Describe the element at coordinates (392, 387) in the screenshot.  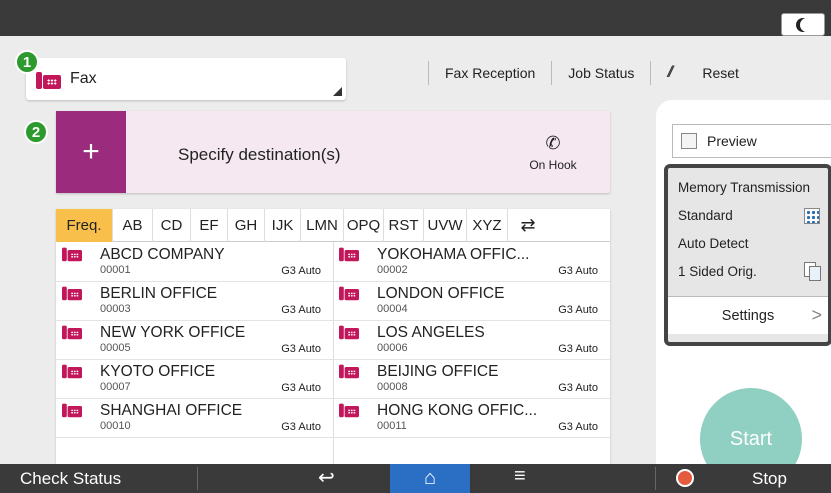
I see `entry-number: 00008` at that location.